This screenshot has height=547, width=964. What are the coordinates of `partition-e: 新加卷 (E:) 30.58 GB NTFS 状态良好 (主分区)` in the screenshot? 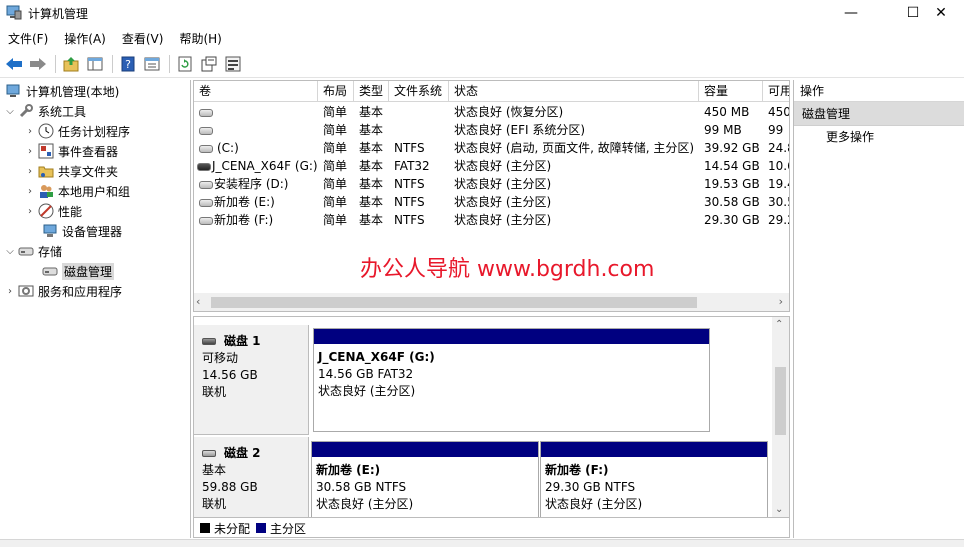 It's located at (425, 481).